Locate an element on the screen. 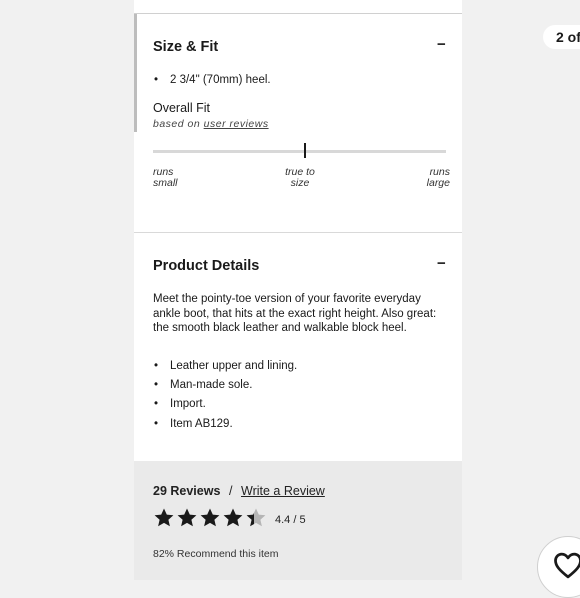 Image resolution: width=580 pixels, height=598 pixels. review-count: 29 Reviews is located at coordinates (186, 491).